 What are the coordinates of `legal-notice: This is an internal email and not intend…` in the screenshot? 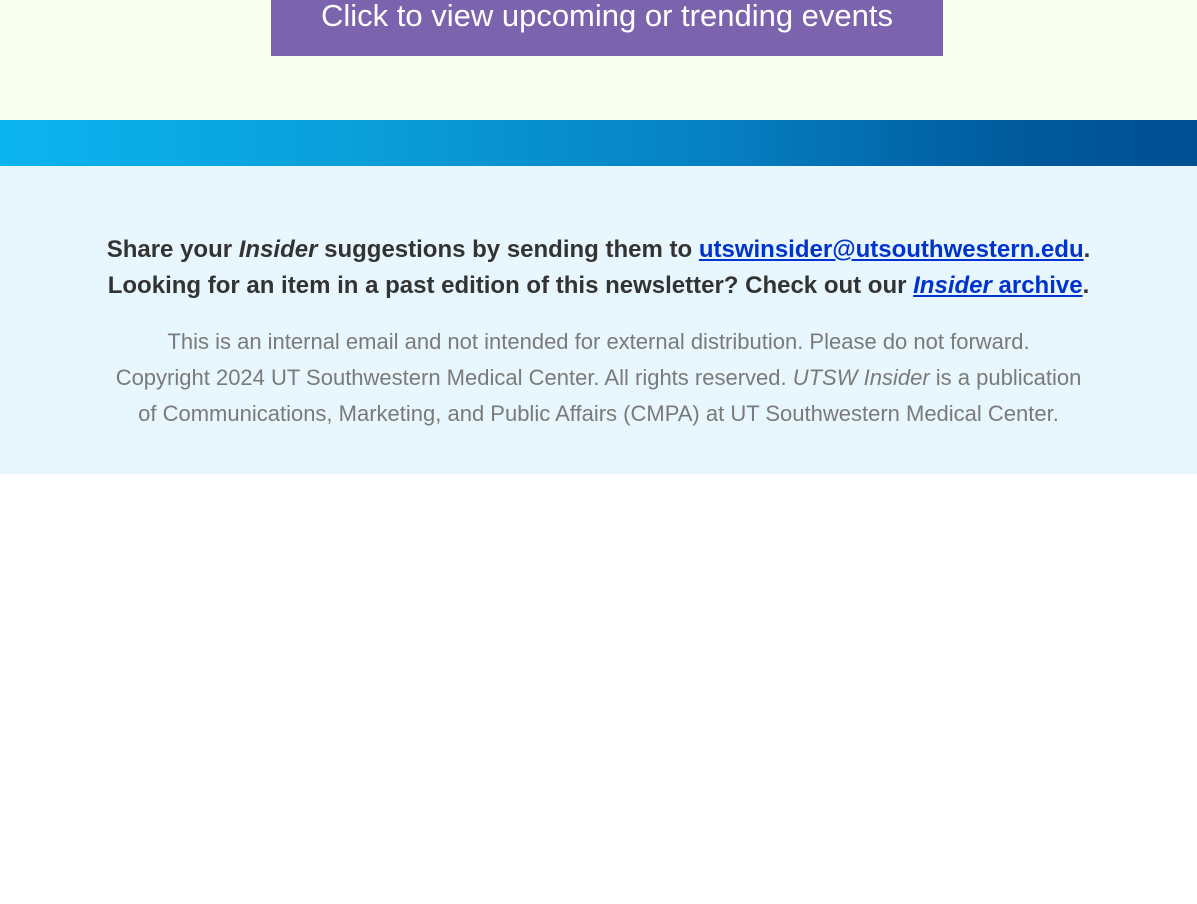 It's located at (598, 378).